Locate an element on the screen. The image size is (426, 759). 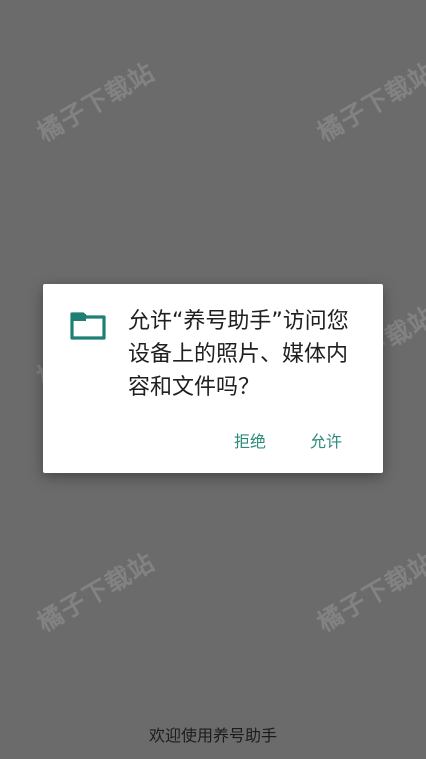
allow-button: 允许 is located at coordinates (326, 442).